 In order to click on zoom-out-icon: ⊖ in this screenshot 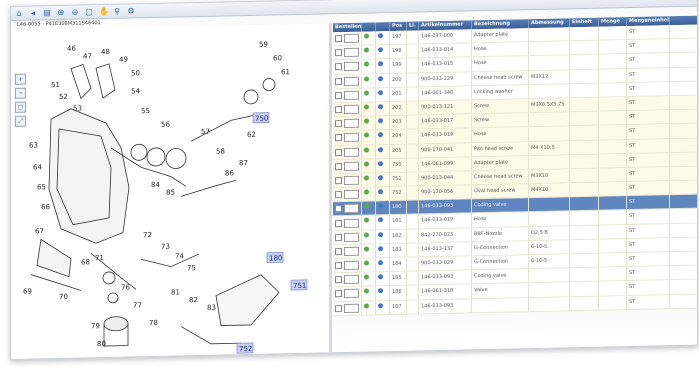, I will do `click(75, 11)`.